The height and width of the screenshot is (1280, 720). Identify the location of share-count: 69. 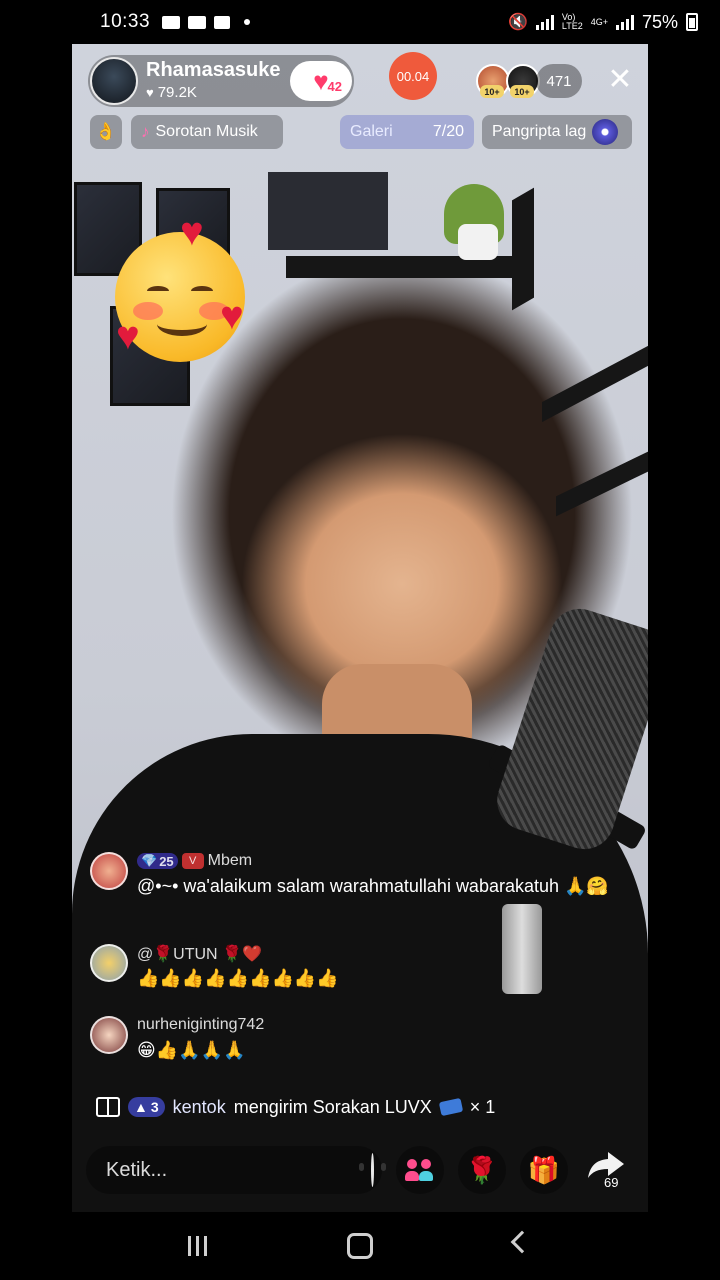
(611, 1182).